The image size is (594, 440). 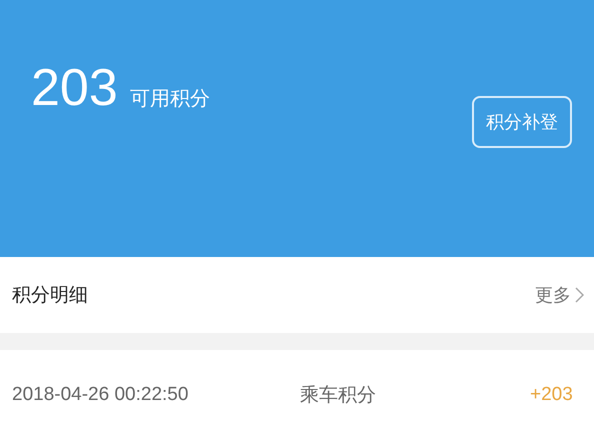 I want to click on points-label: 可用积分, so click(x=170, y=98).